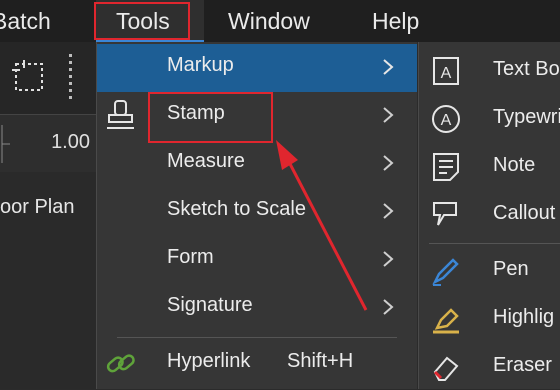 Image resolution: width=560 pixels, height=390 pixels. I want to click on submenu-item-pen-label: Pen, so click(511, 269).